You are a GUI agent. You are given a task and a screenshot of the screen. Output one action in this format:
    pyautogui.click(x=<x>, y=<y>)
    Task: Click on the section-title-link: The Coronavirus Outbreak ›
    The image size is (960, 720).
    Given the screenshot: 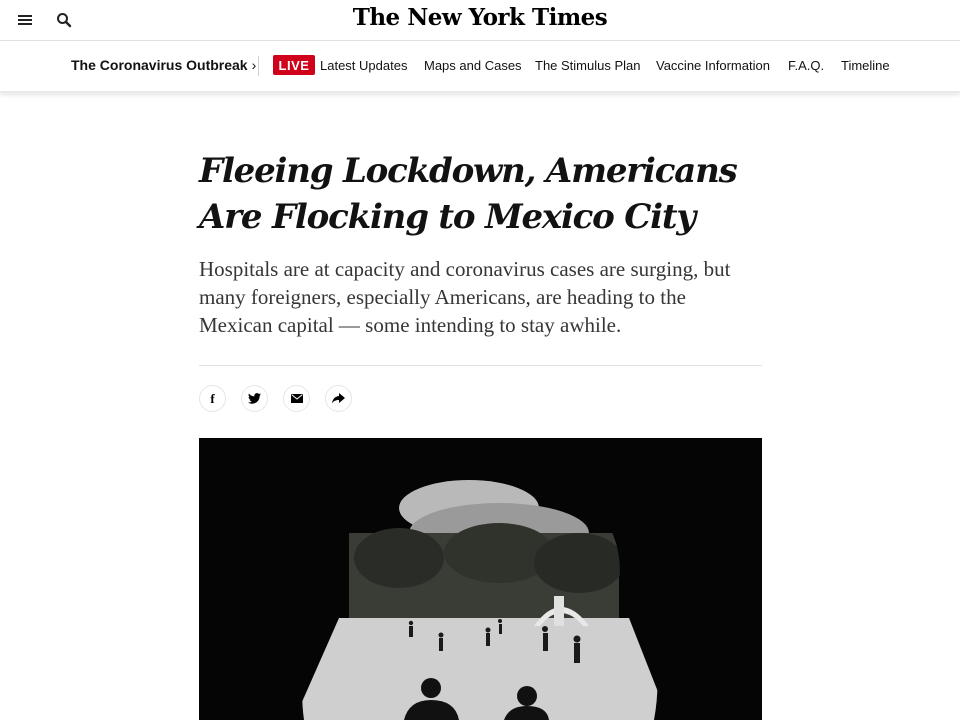 What is the action you would take?
    pyautogui.click(x=163, y=65)
    